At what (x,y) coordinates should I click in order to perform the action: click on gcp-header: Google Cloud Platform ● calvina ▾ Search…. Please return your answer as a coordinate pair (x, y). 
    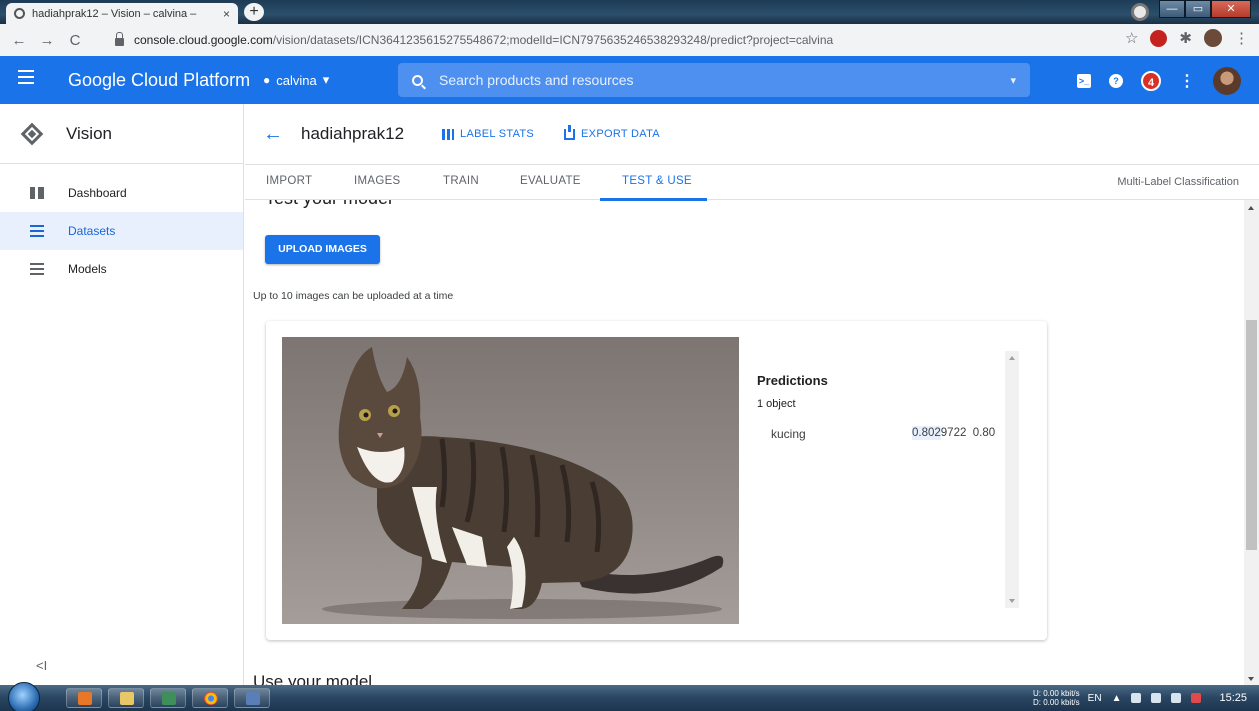
    Looking at the image, I should click on (629, 80).